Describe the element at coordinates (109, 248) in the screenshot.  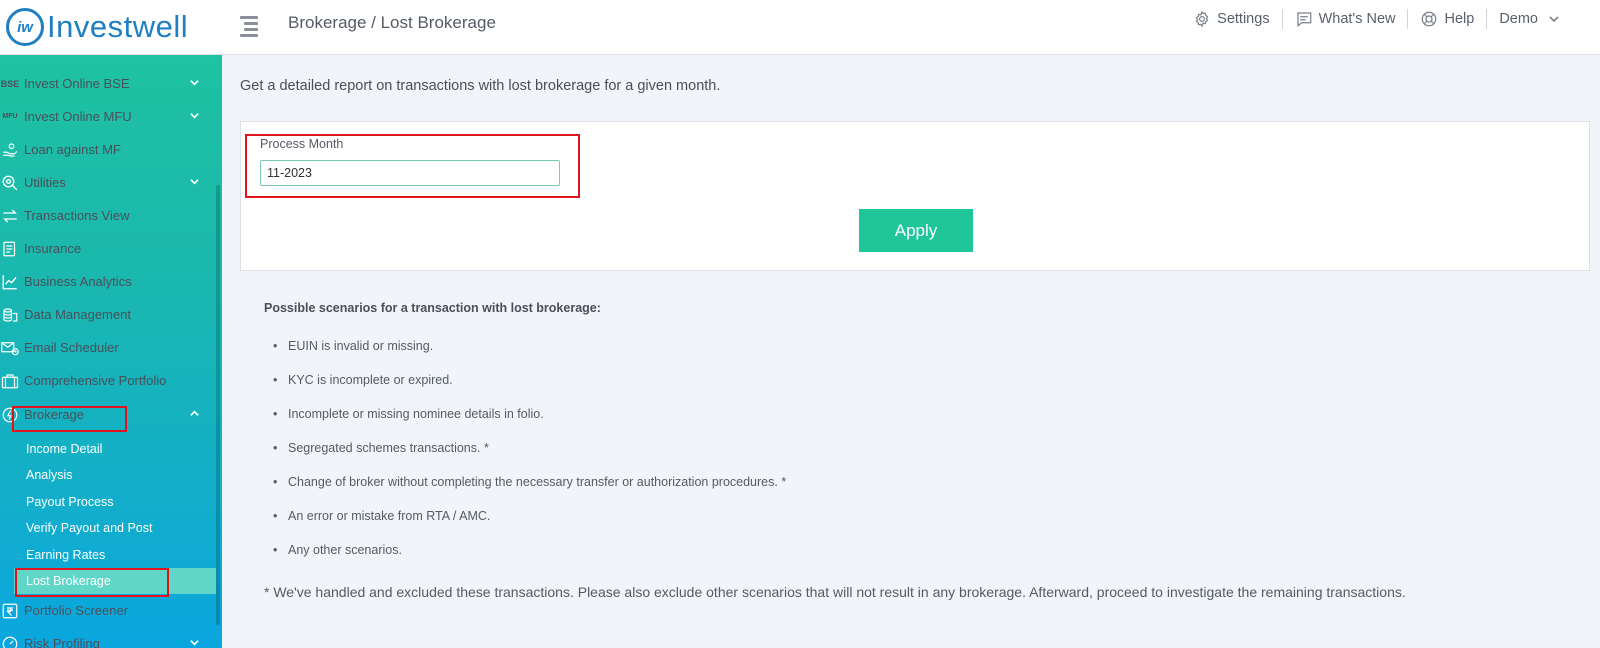
I see `sidebar-item-insurance: Insurance` at that location.